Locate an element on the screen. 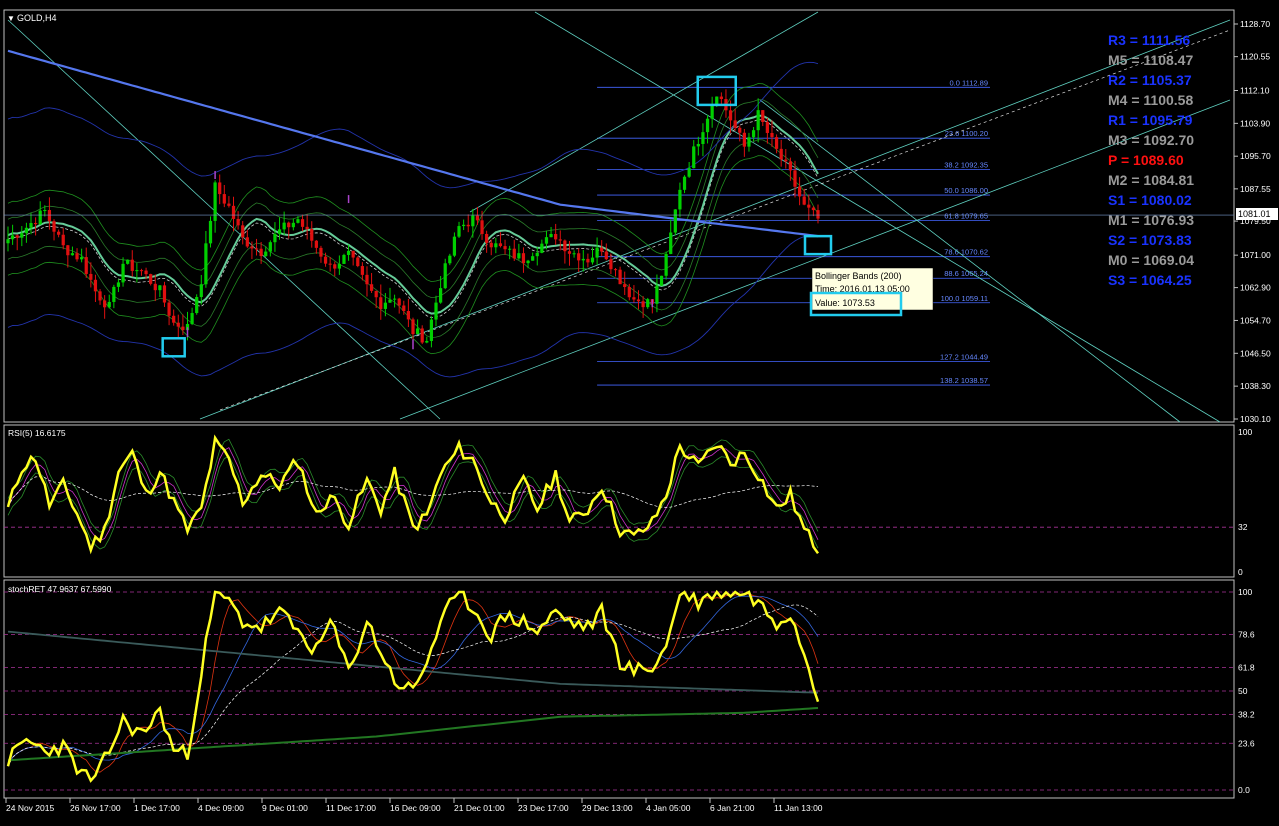  stoch-tick-label: 50 is located at coordinates (1243, 691).